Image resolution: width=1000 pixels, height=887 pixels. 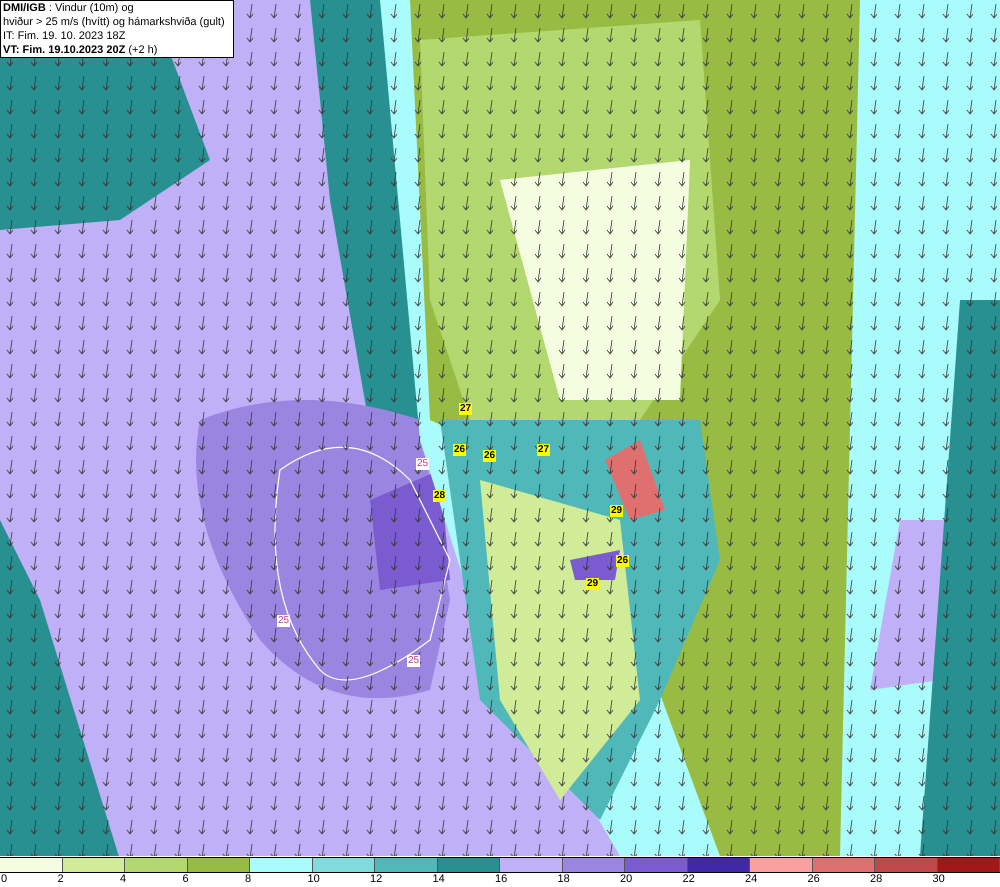 What do you see at coordinates (69, 8) in the screenshot?
I see `title-line: DMI/IGB : Vindur (10m) og` at bounding box center [69, 8].